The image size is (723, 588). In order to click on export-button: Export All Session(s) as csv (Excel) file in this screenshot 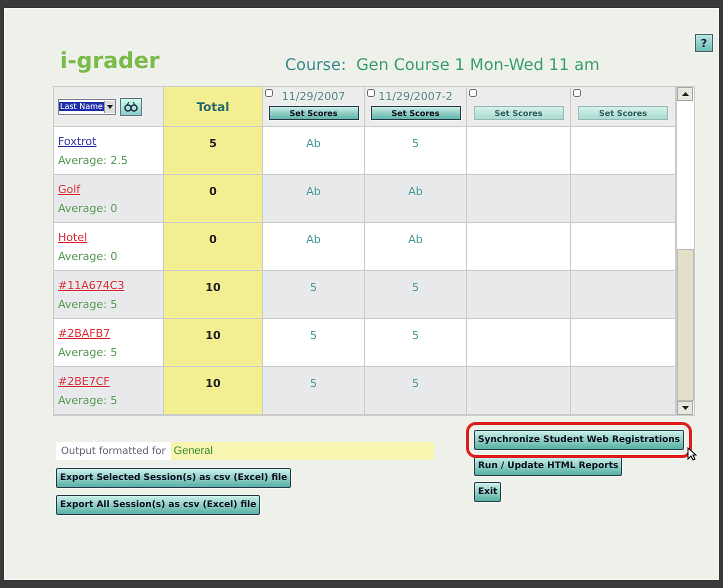, I will do `click(158, 505)`.